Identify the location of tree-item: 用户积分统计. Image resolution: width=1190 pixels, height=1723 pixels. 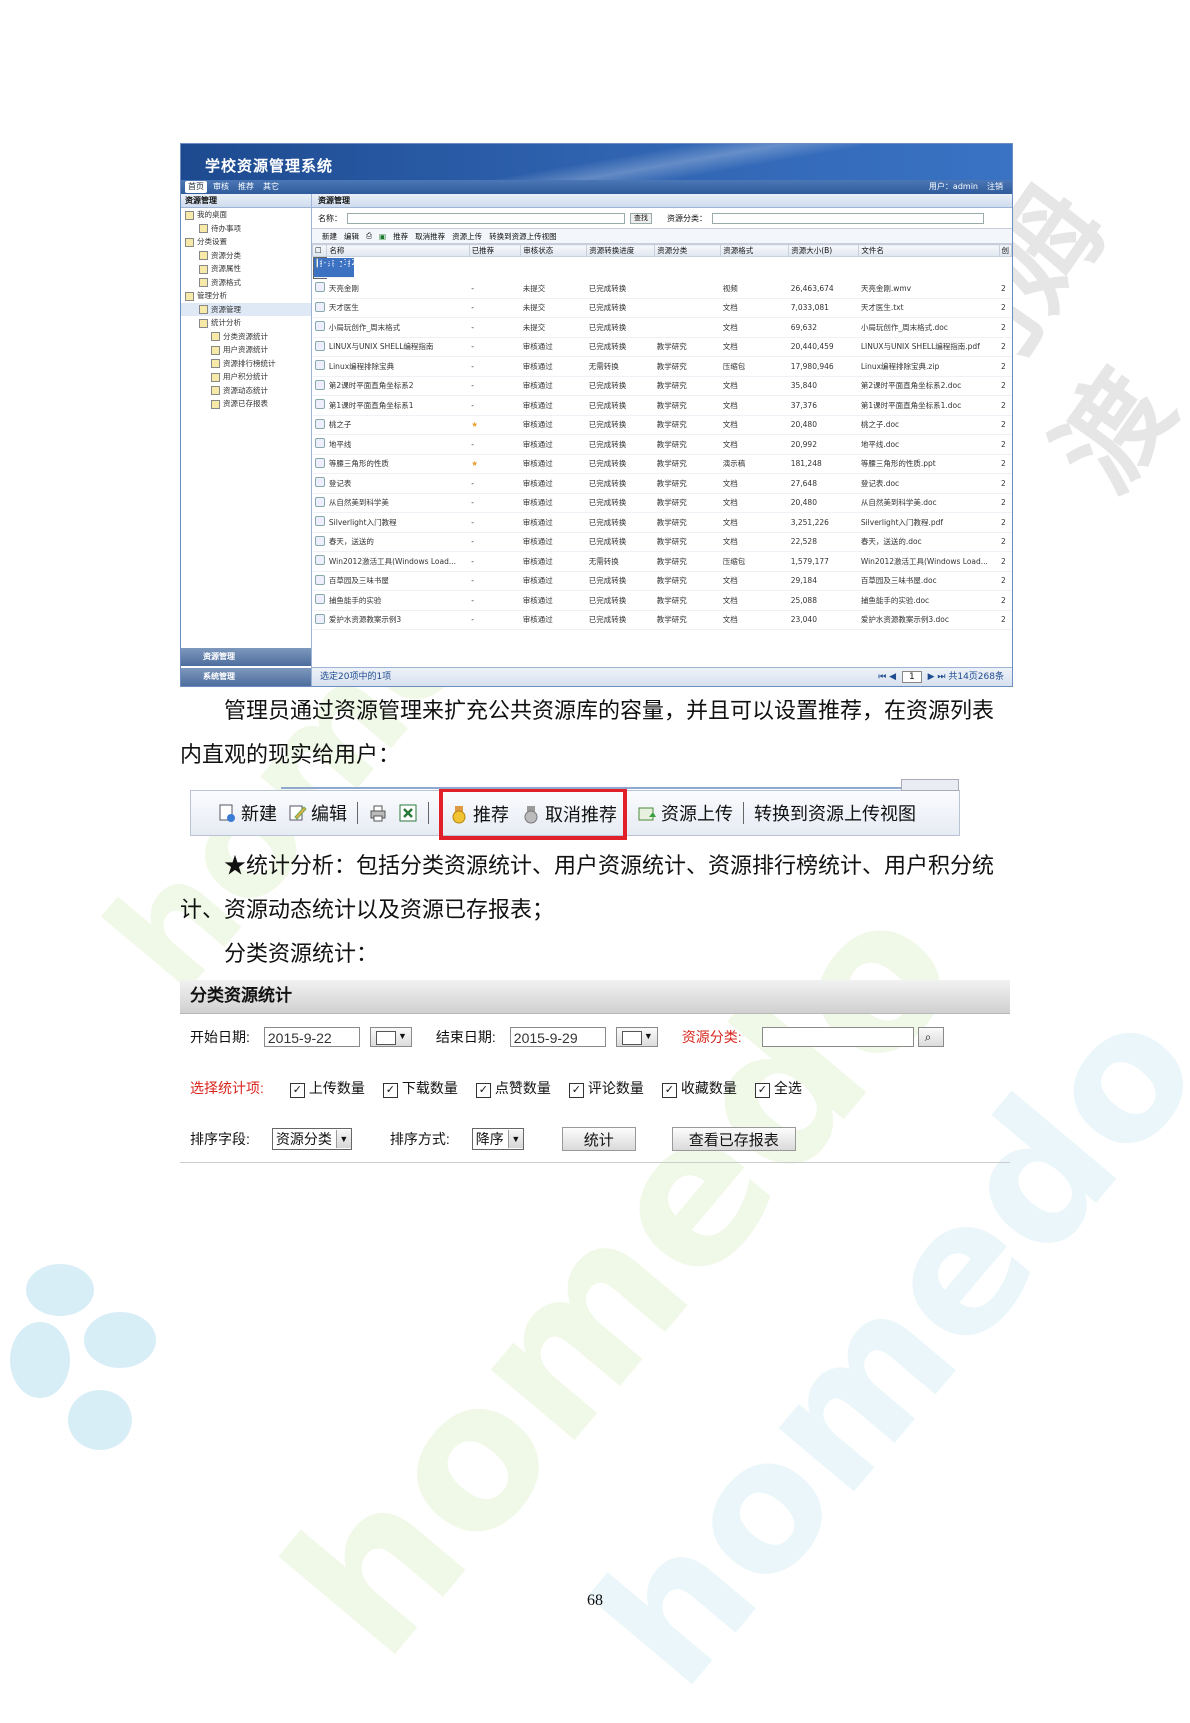
(246, 377).